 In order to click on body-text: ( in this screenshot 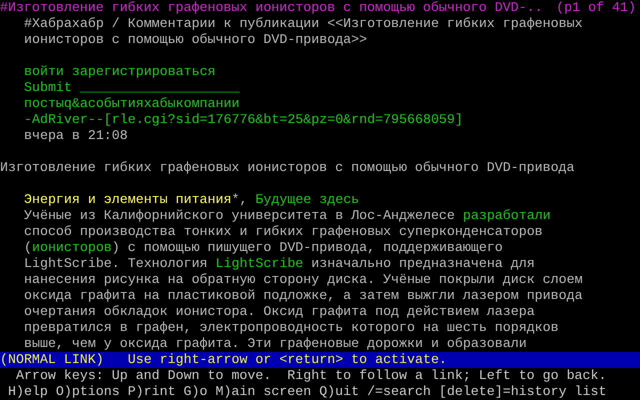, I will do `click(28, 248)`.